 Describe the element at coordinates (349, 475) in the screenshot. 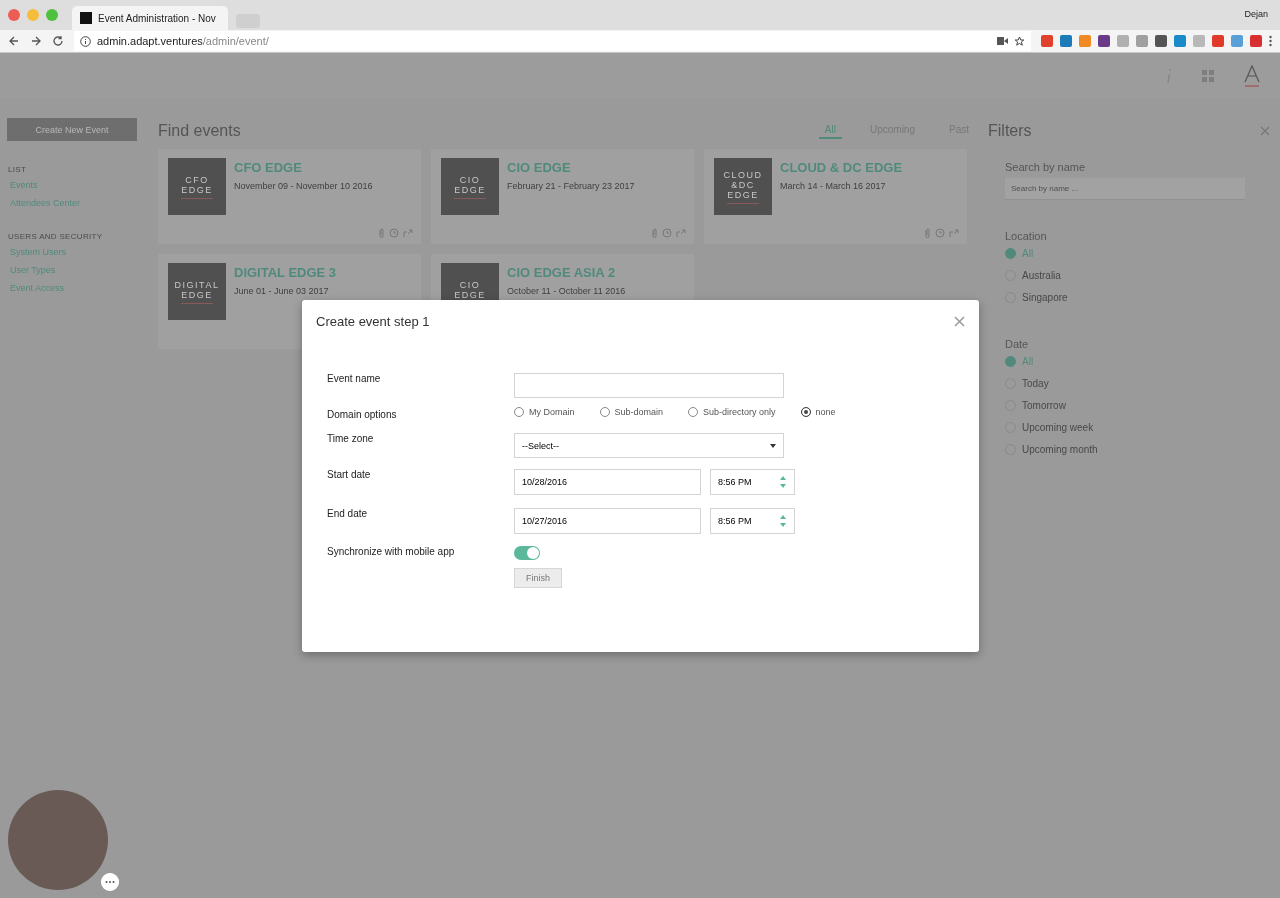

I see `field-label: Start date` at that location.